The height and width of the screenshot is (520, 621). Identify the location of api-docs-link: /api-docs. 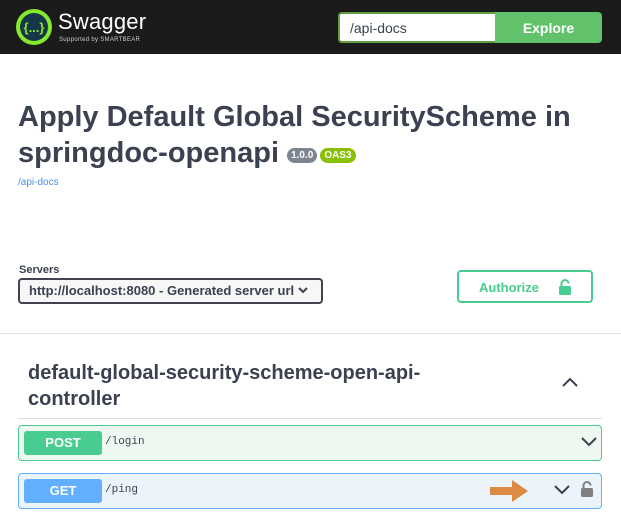
(38, 182).